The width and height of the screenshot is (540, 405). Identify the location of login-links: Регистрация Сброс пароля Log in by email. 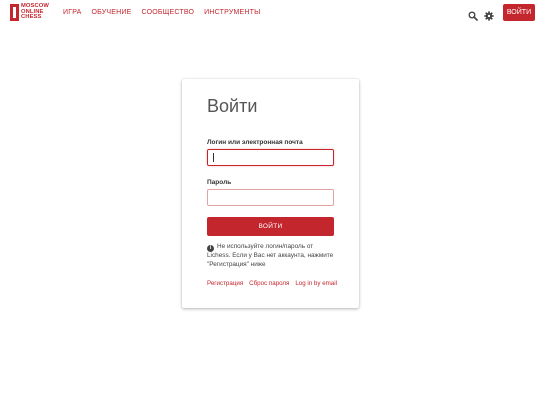
(272, 283).